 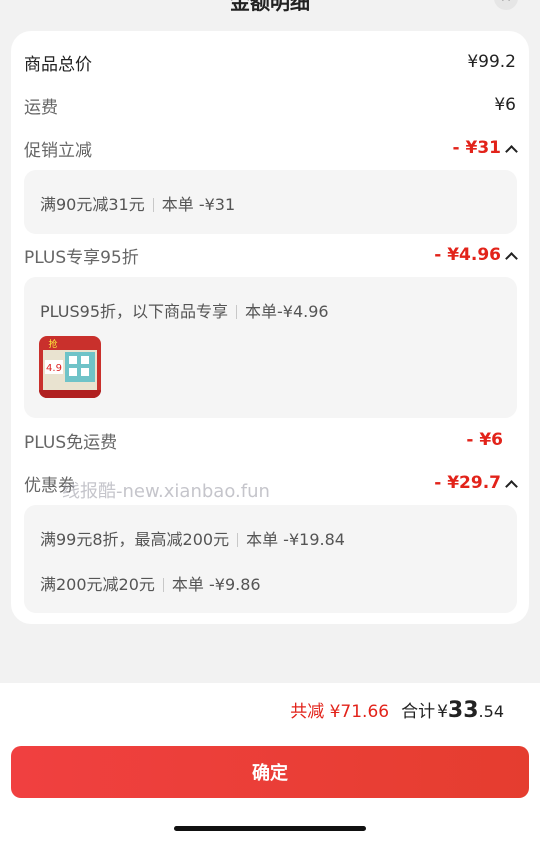 I want to click on plus-discount-value: - ¥4.96, so click(x=467, y=255).